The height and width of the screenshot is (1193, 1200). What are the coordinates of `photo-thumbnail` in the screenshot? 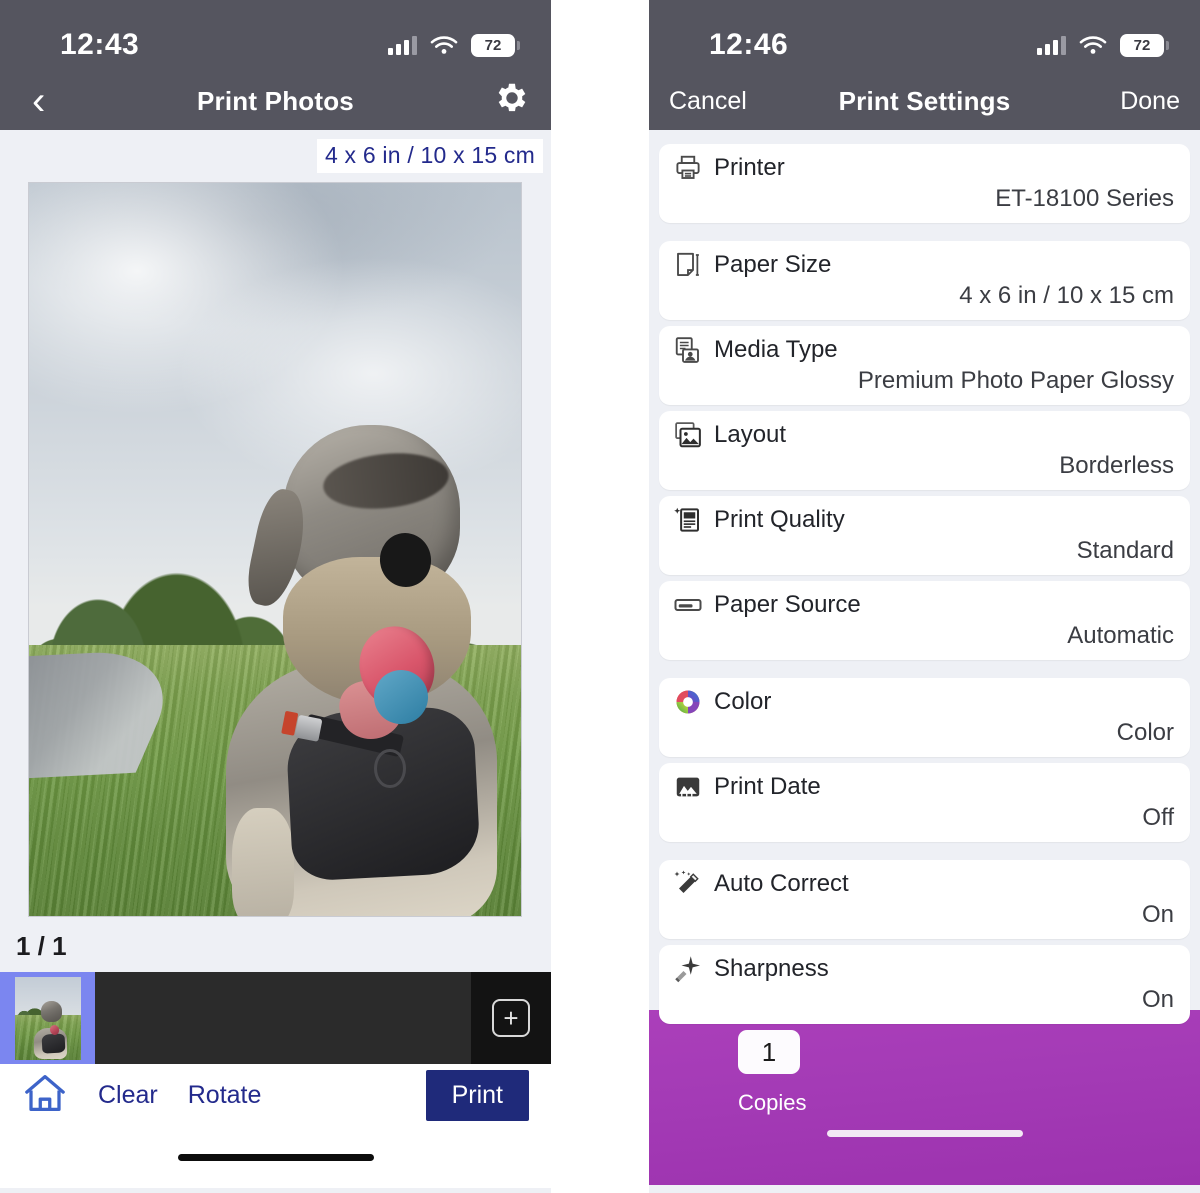 It's located at (47, 1018).